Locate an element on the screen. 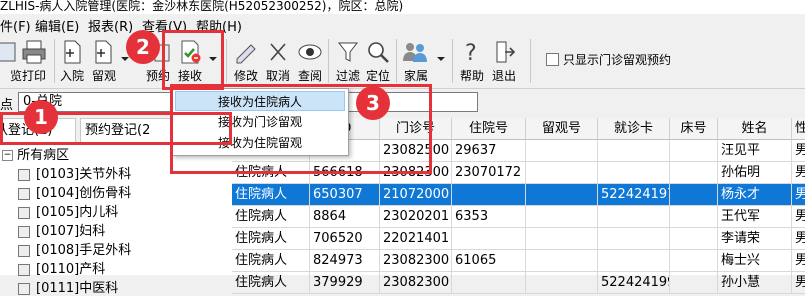 The height and width of the screenshot is (296, 805). eye-icon is located at coordinates (310, 52).